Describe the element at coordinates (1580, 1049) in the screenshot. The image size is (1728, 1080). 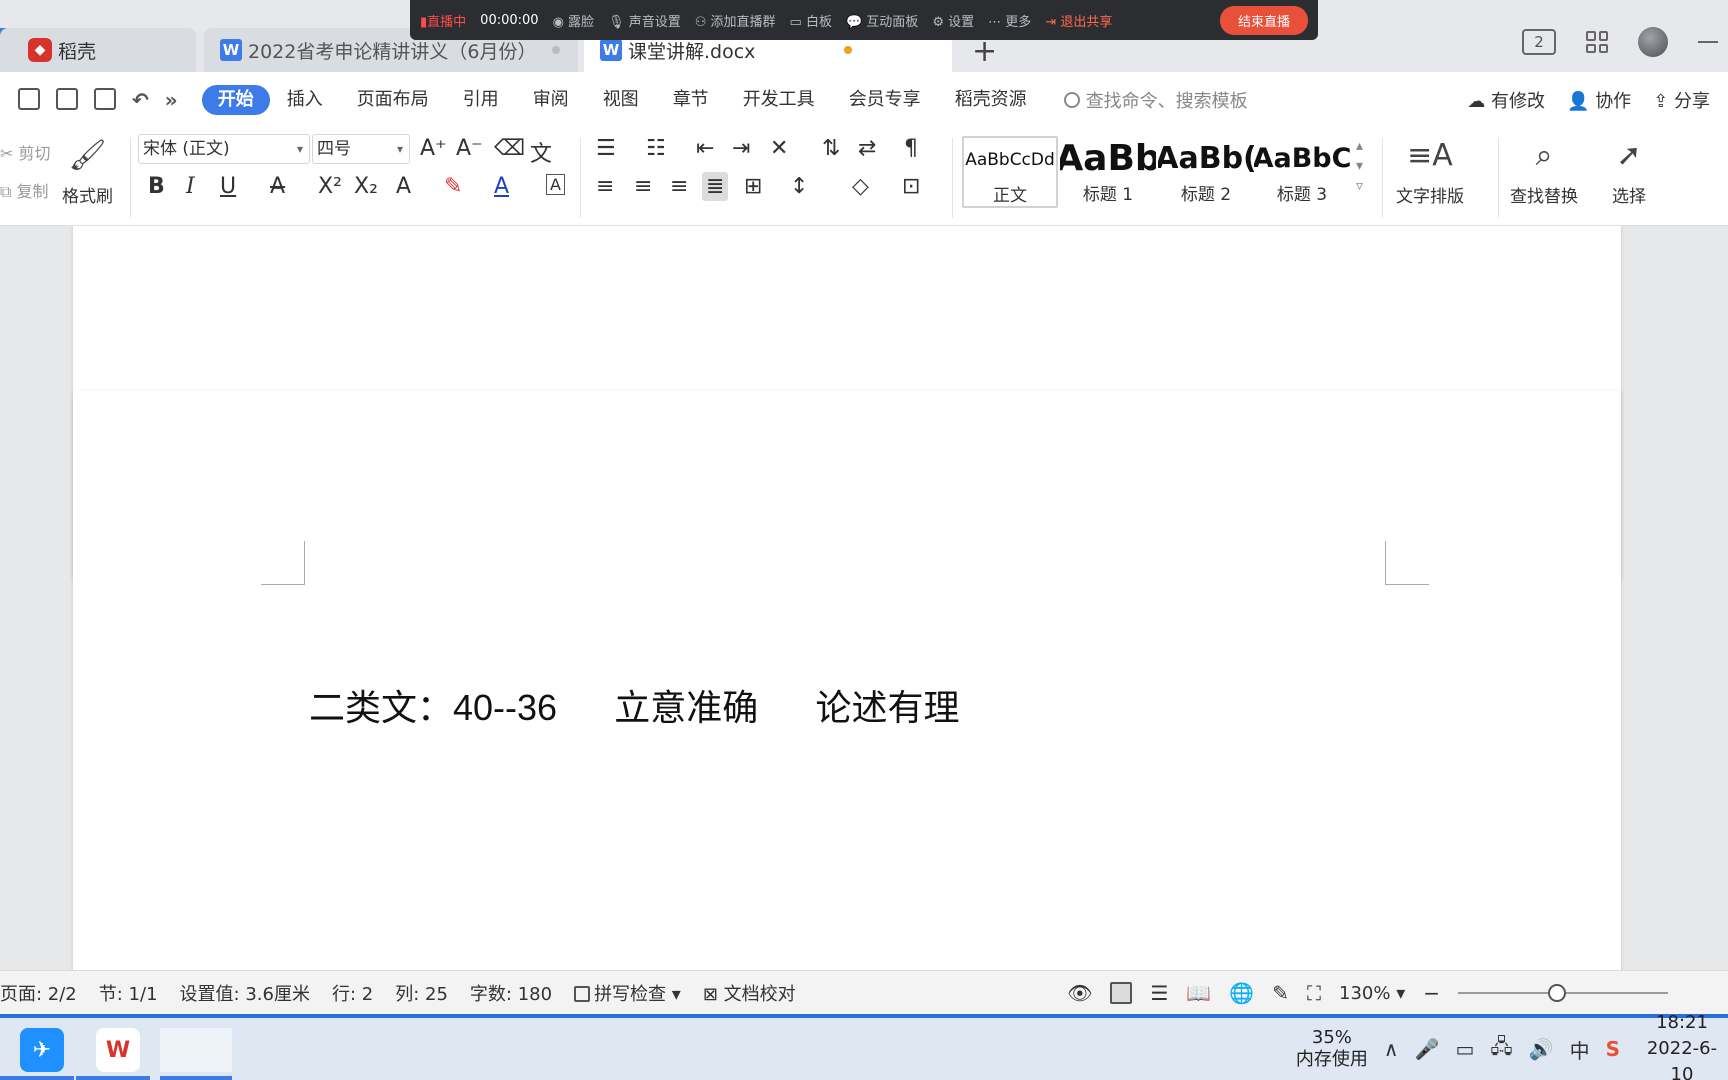
I see `ime-indicator: 中` at that location.